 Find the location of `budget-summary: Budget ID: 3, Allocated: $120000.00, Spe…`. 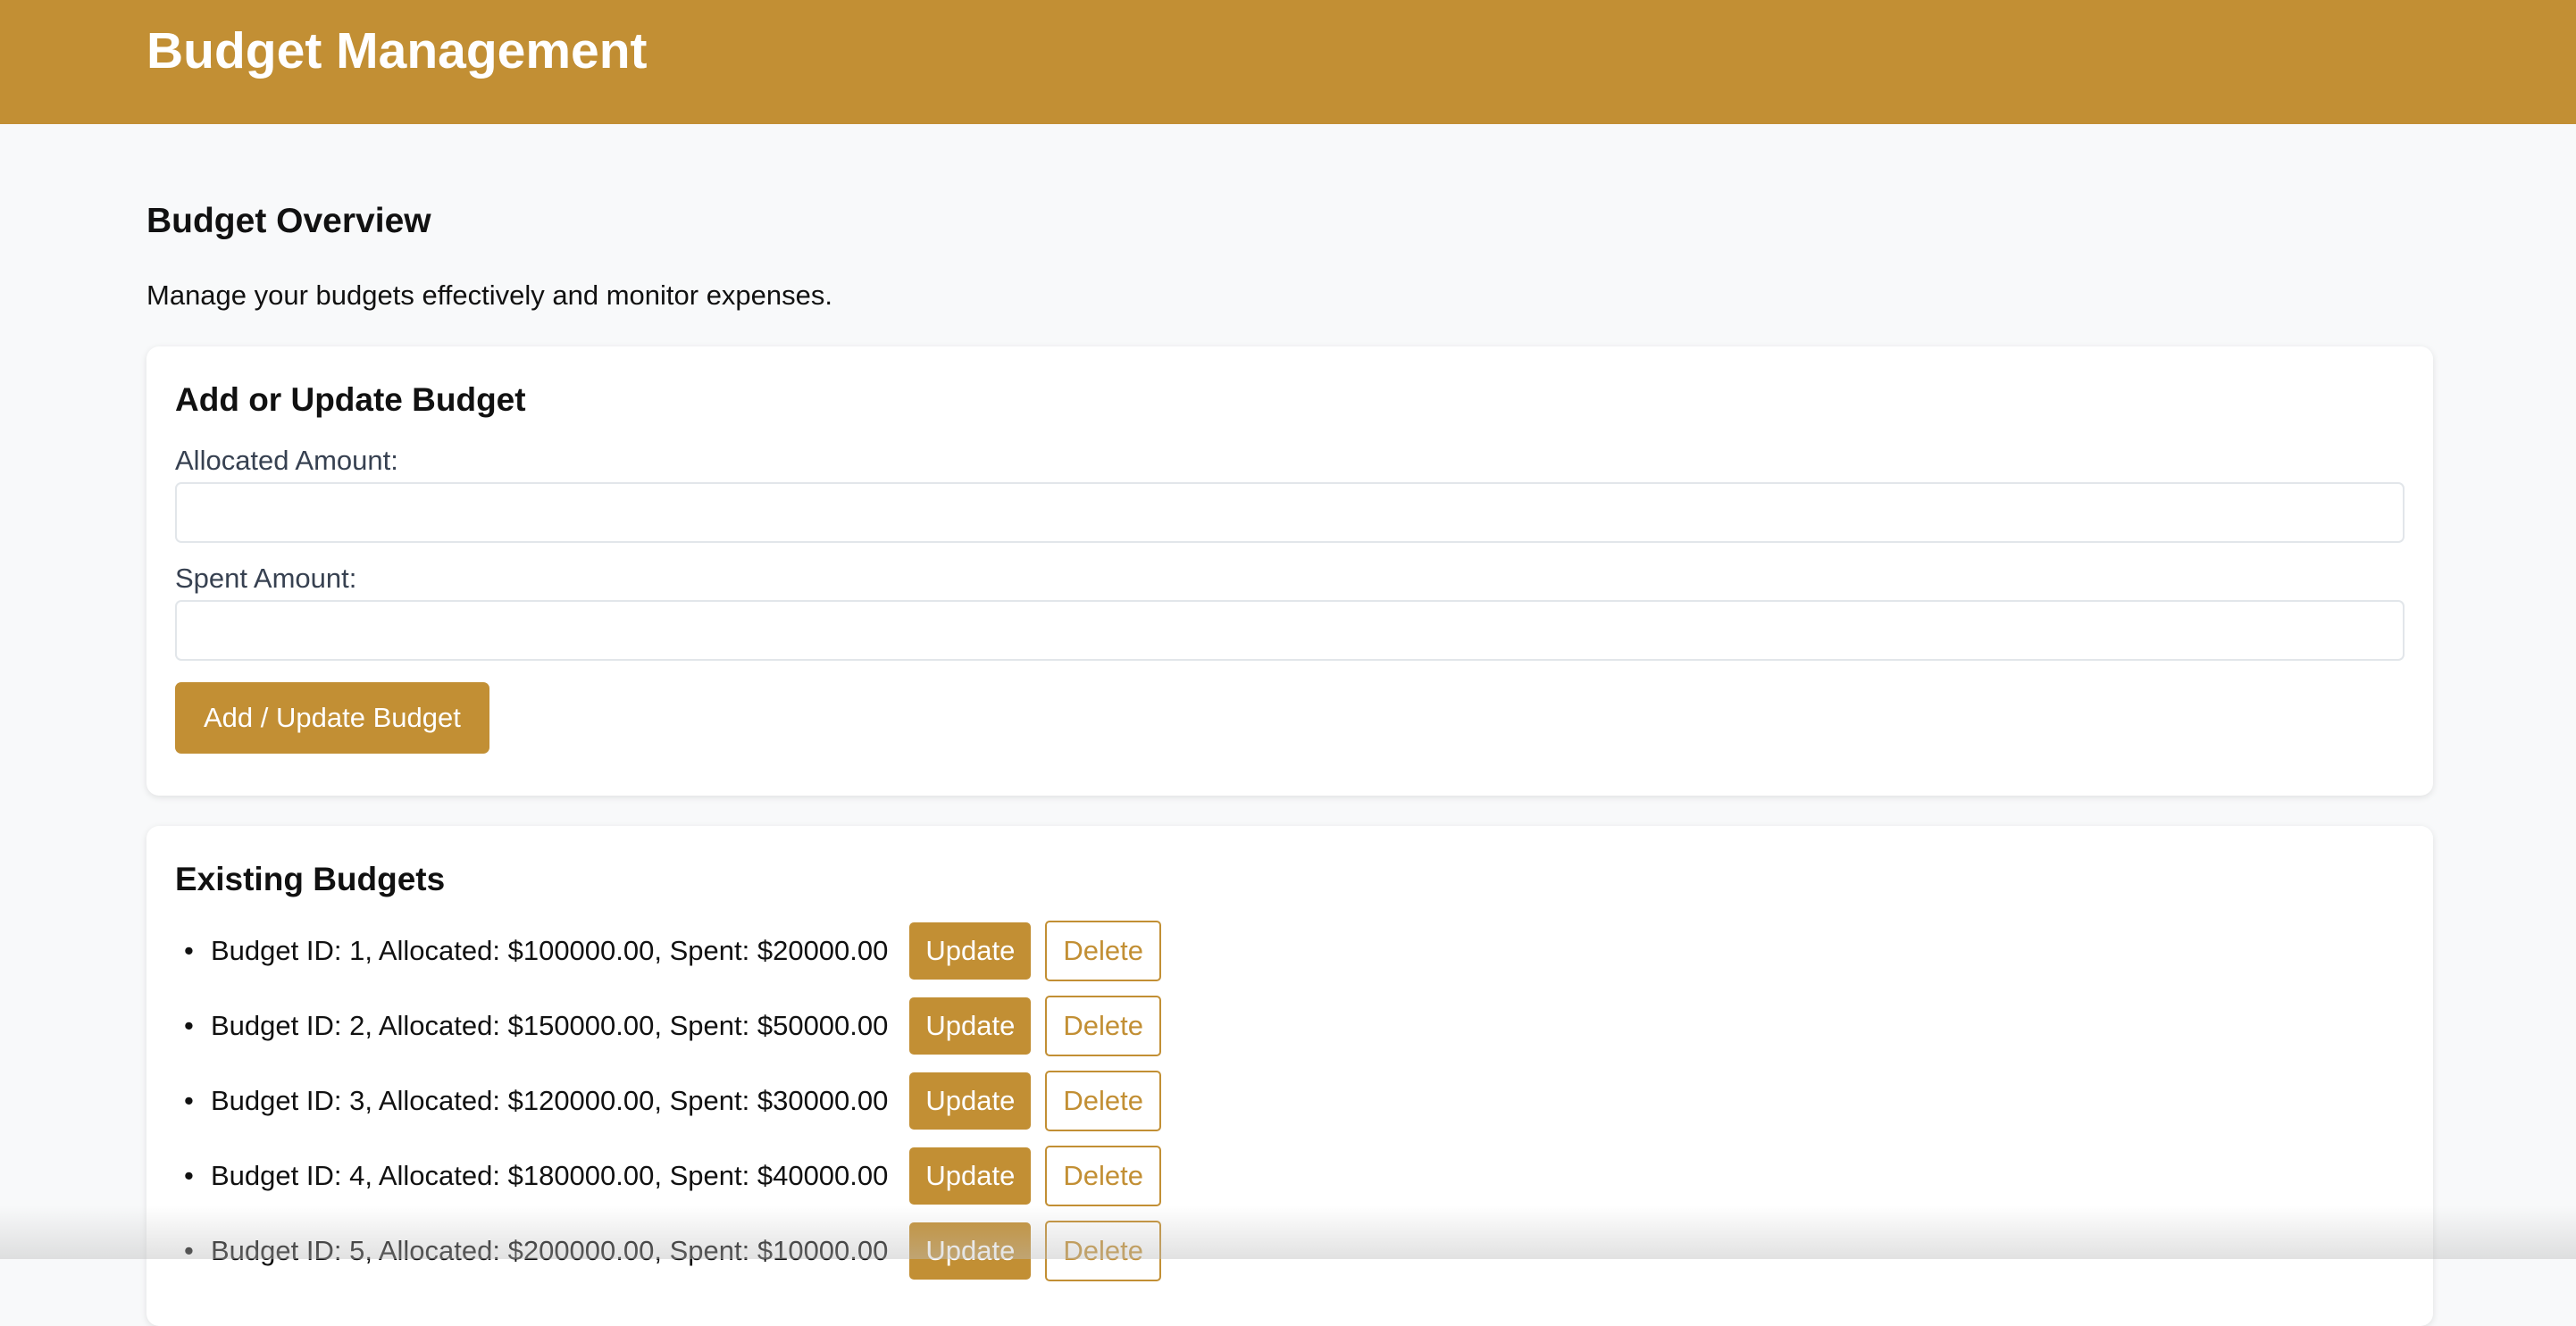

budget-summary: Budget ID: 3, Allocated: $120000.00, Spe… is located at coordinates (550, 1100).